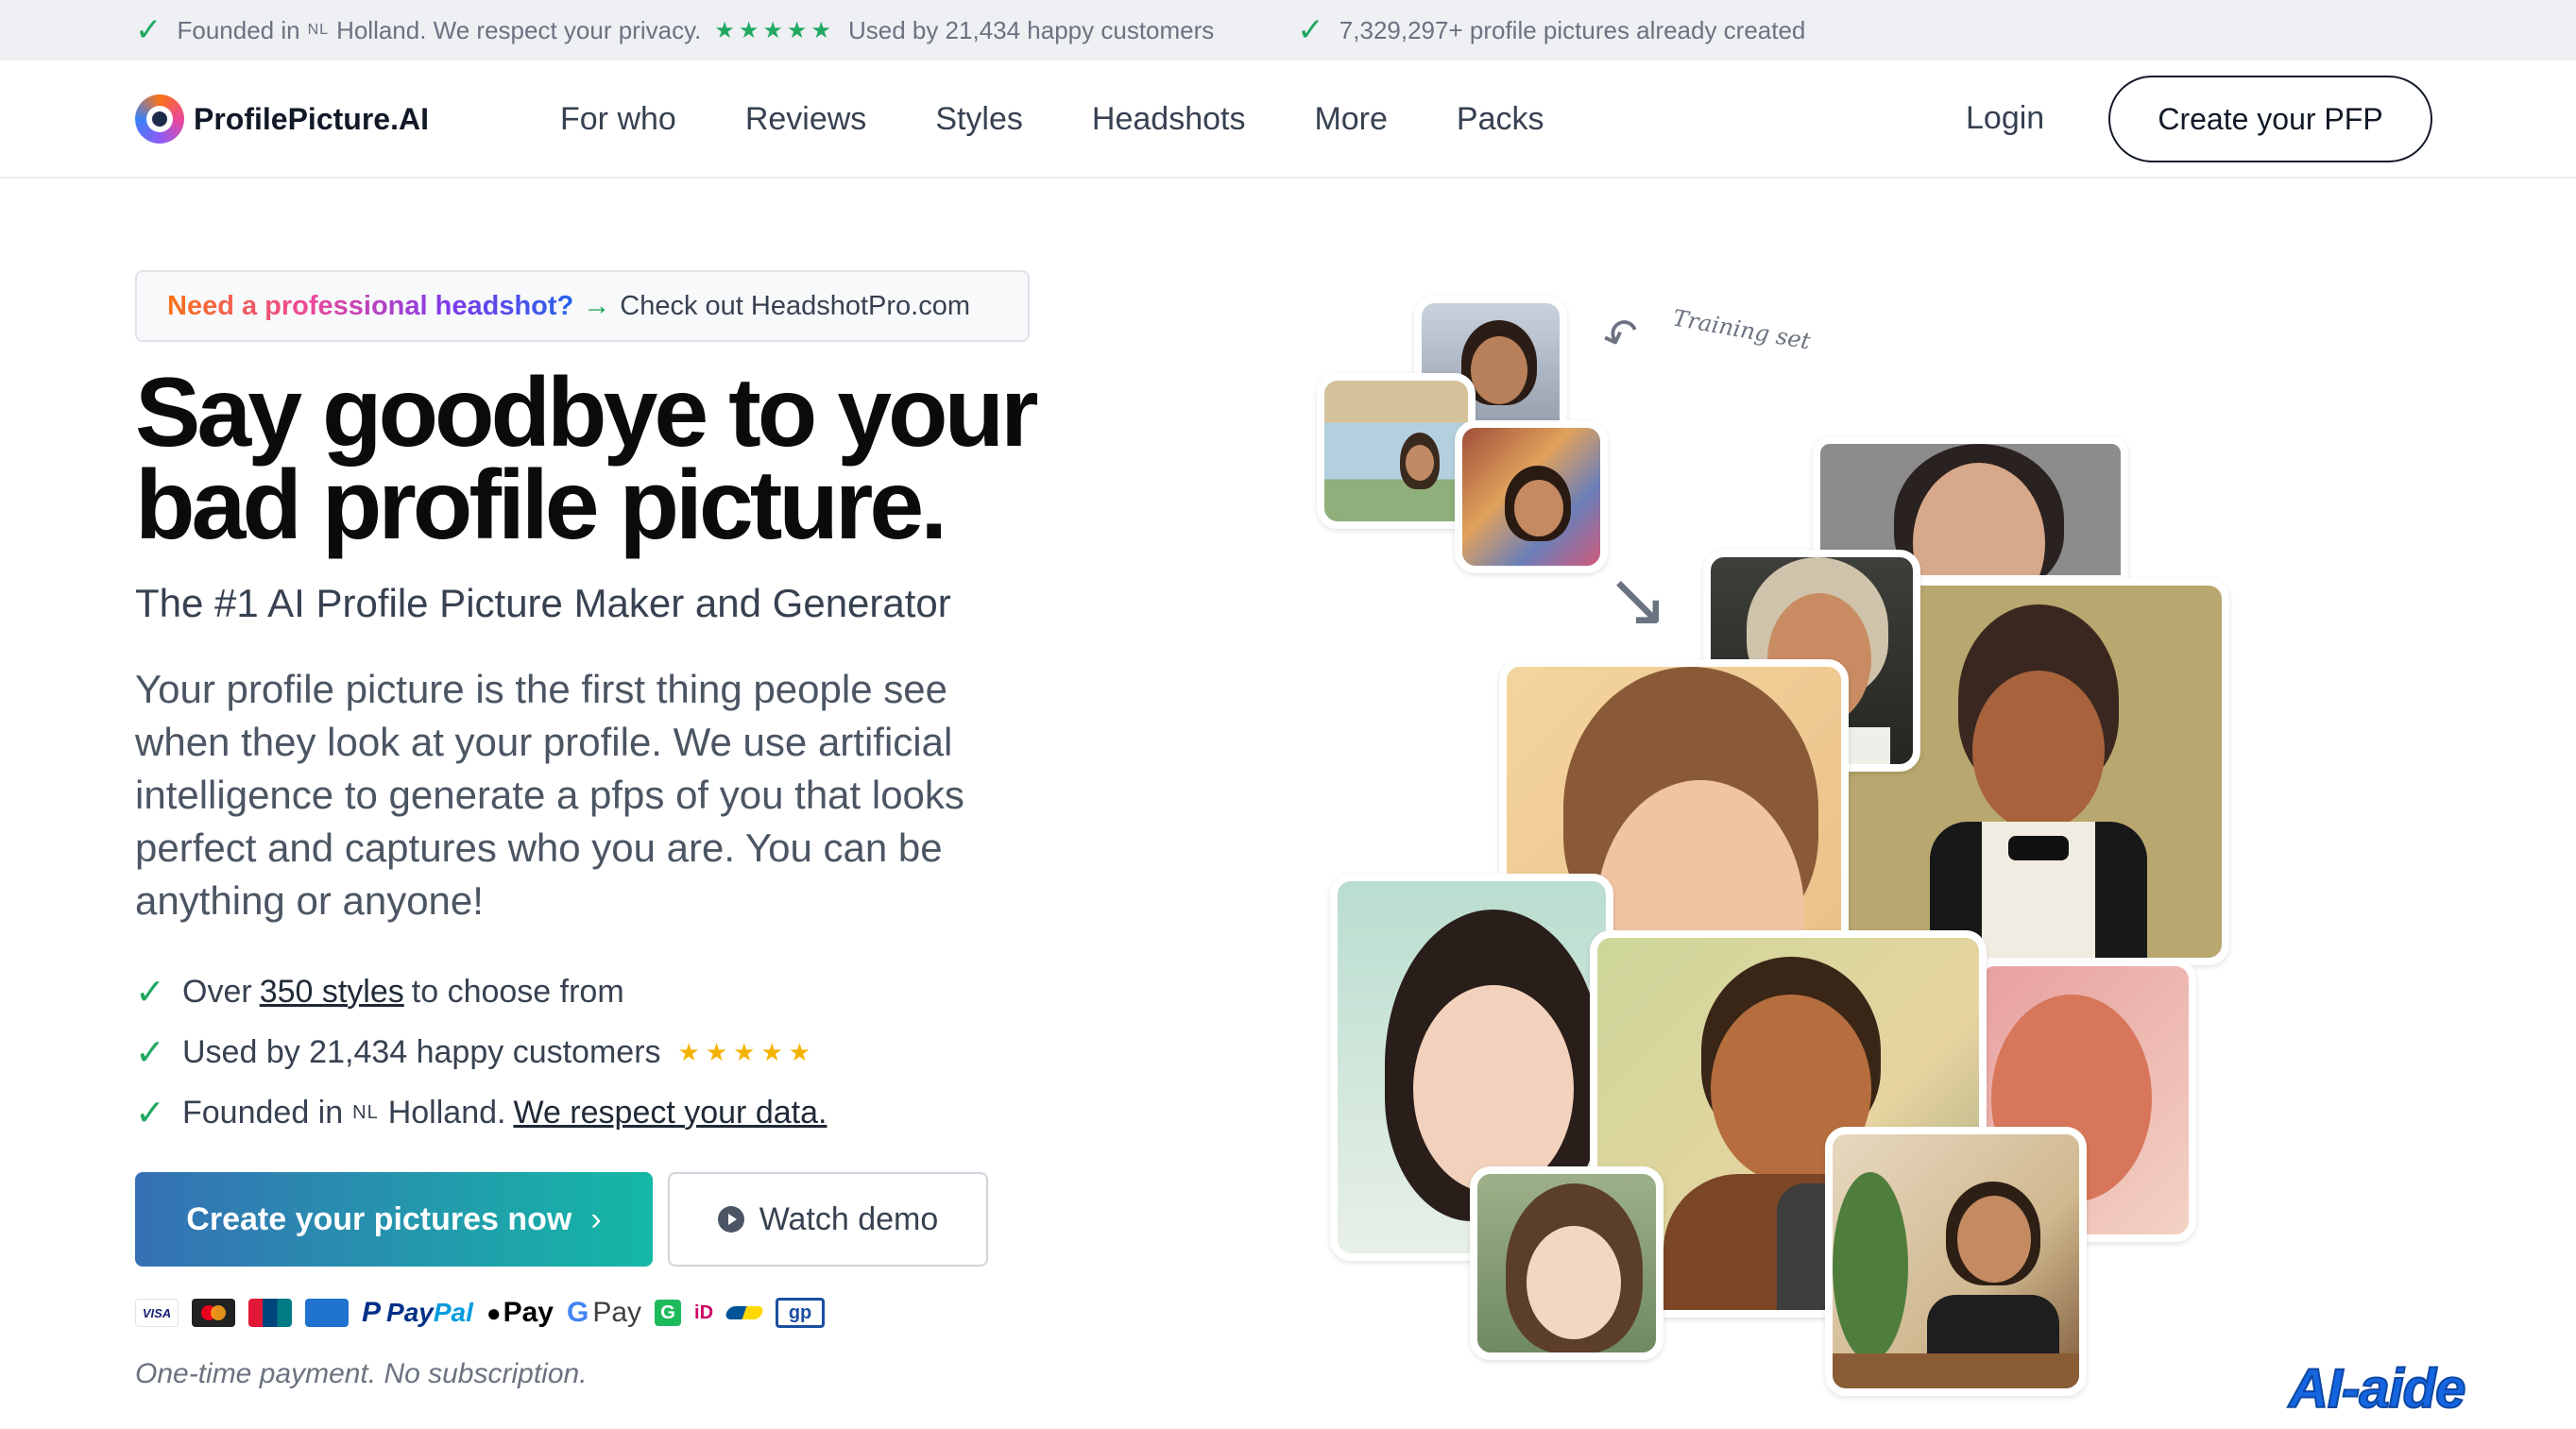 Image resolution: width=2576 pixels, height=1429 pixels. Describe the element at coordinates (312, 119) in the screenshot. I see `logo-text: ProfilePicture.AI` at that location.